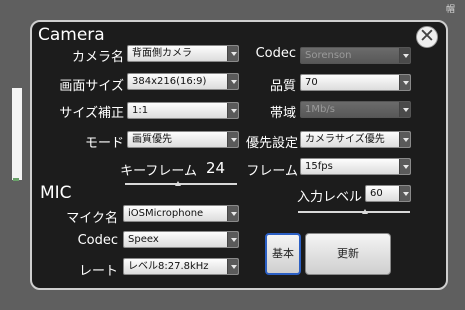 The height and width of the screenshot is (310, 465). What do you see at coordinates (183, 139) in the screenshot?
I see `mode-select: 画質優先` at bounding box center [183, 139].